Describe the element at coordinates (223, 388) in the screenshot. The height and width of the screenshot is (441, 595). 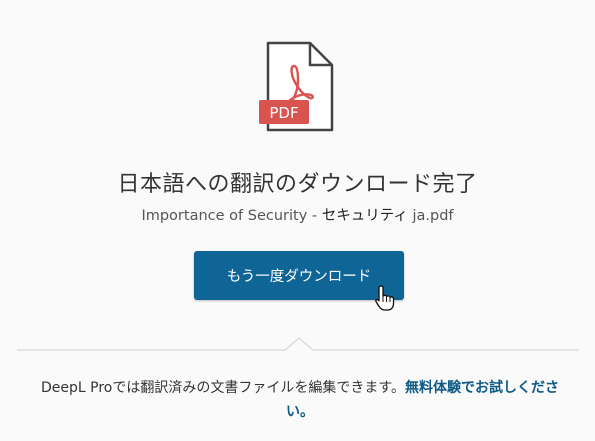
I see `promo-text: DeepL Proでは翻訳済みの文書ファイルを編集できます。` at that location.